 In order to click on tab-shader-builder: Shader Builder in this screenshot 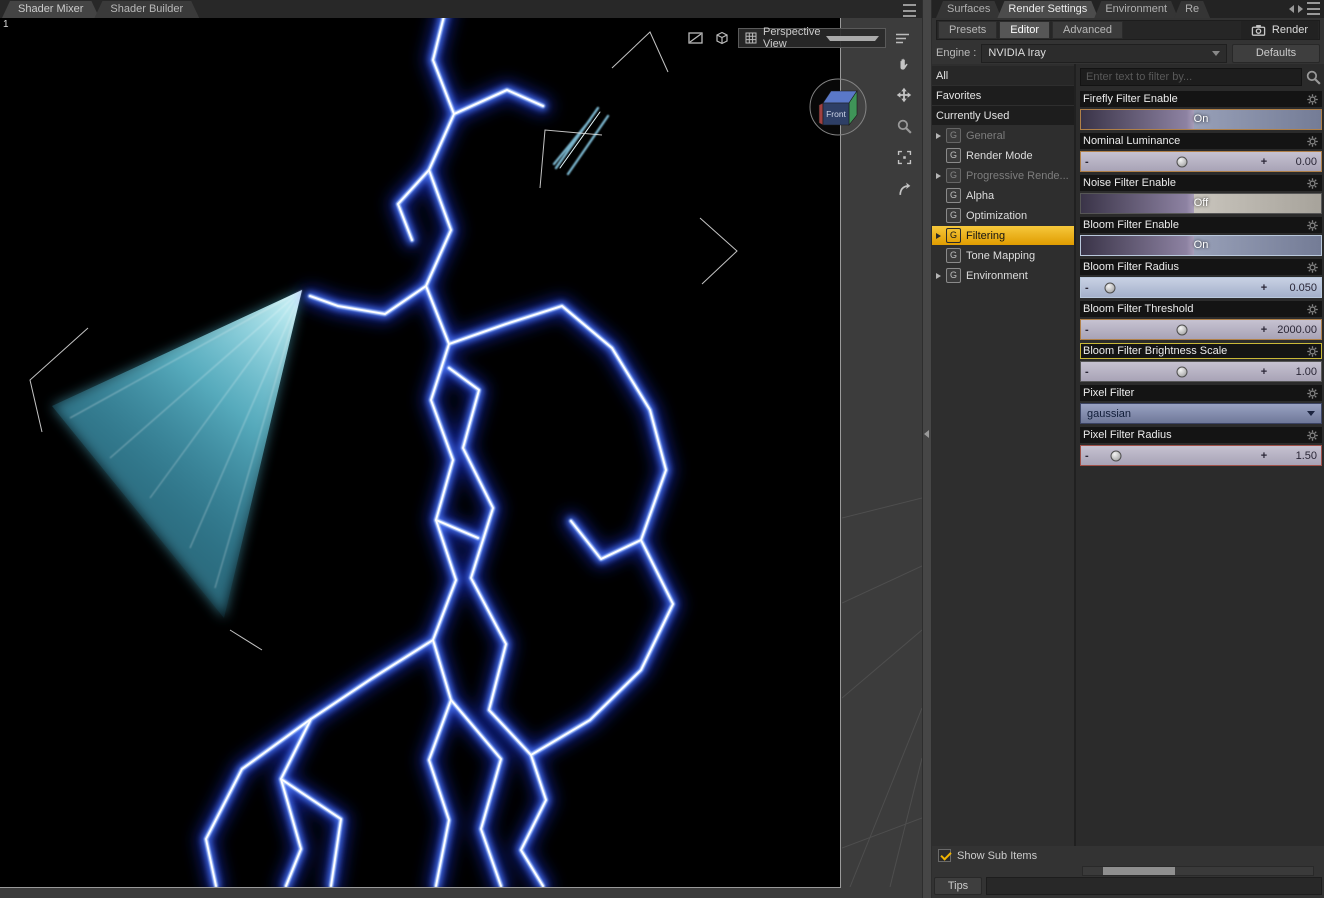, I will do `click(146, 9)`.